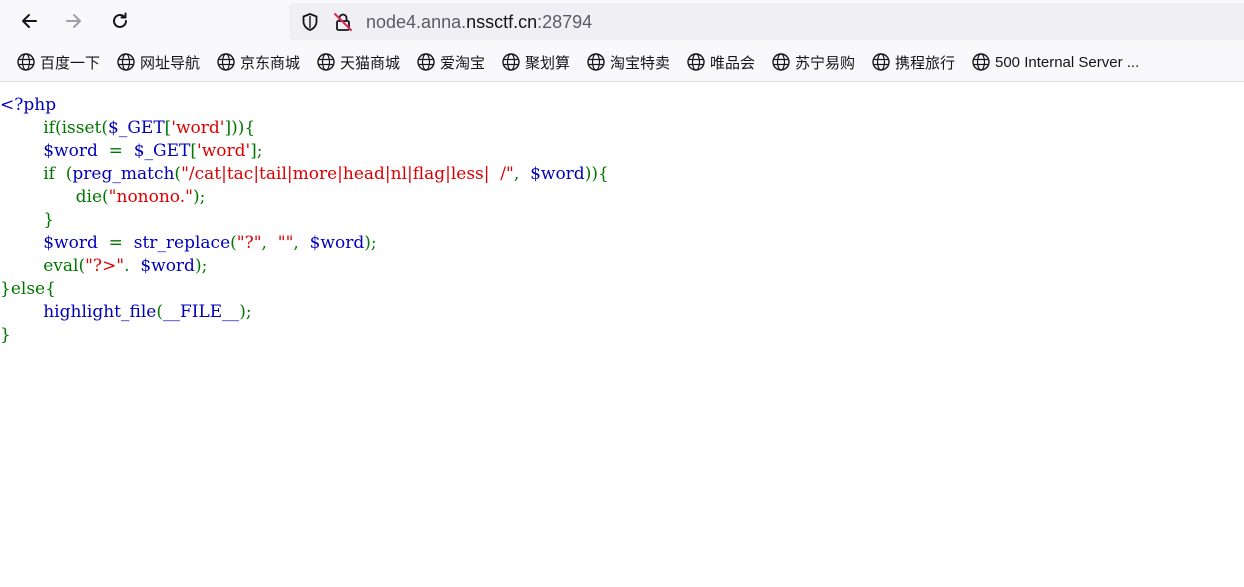 This screenshot has height=587, width=1244. I want to click on code-line: die("nonono.");, so click(103, 197).